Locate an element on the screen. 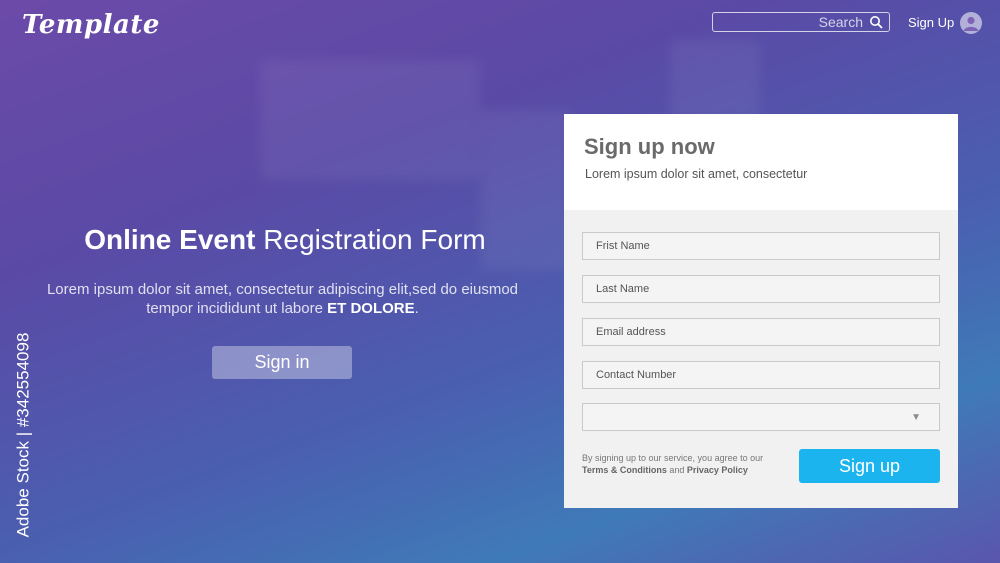  terms-link: Terms & Conditions is located at coordinates (624, 470).